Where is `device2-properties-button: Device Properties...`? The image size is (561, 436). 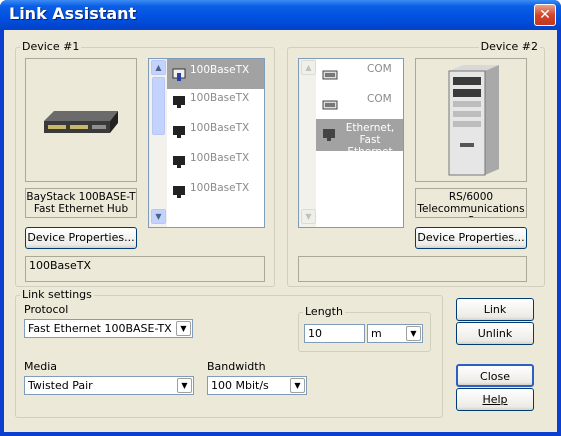
device2-properties-button: Device Properties... is located at coordinates (471, 238).